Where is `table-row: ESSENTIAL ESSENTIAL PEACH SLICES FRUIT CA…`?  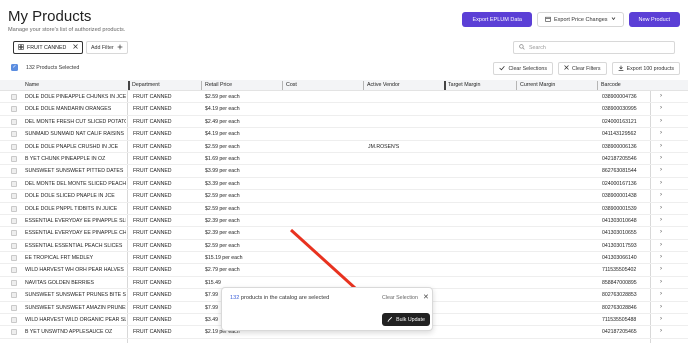
table-row: ESSENTIAL ESSENTIAL PEACH SLICES FRUIT CA… is located at coordinates (344, 246).